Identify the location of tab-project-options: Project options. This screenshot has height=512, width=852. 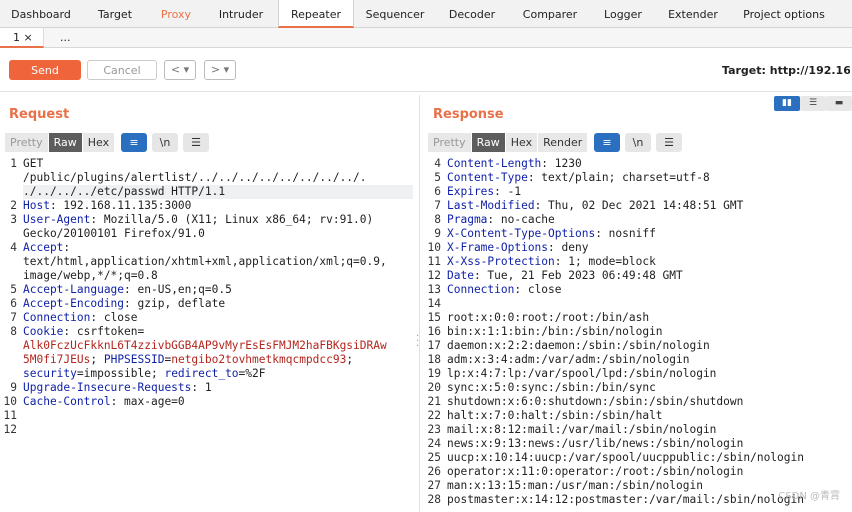
(784, 14).